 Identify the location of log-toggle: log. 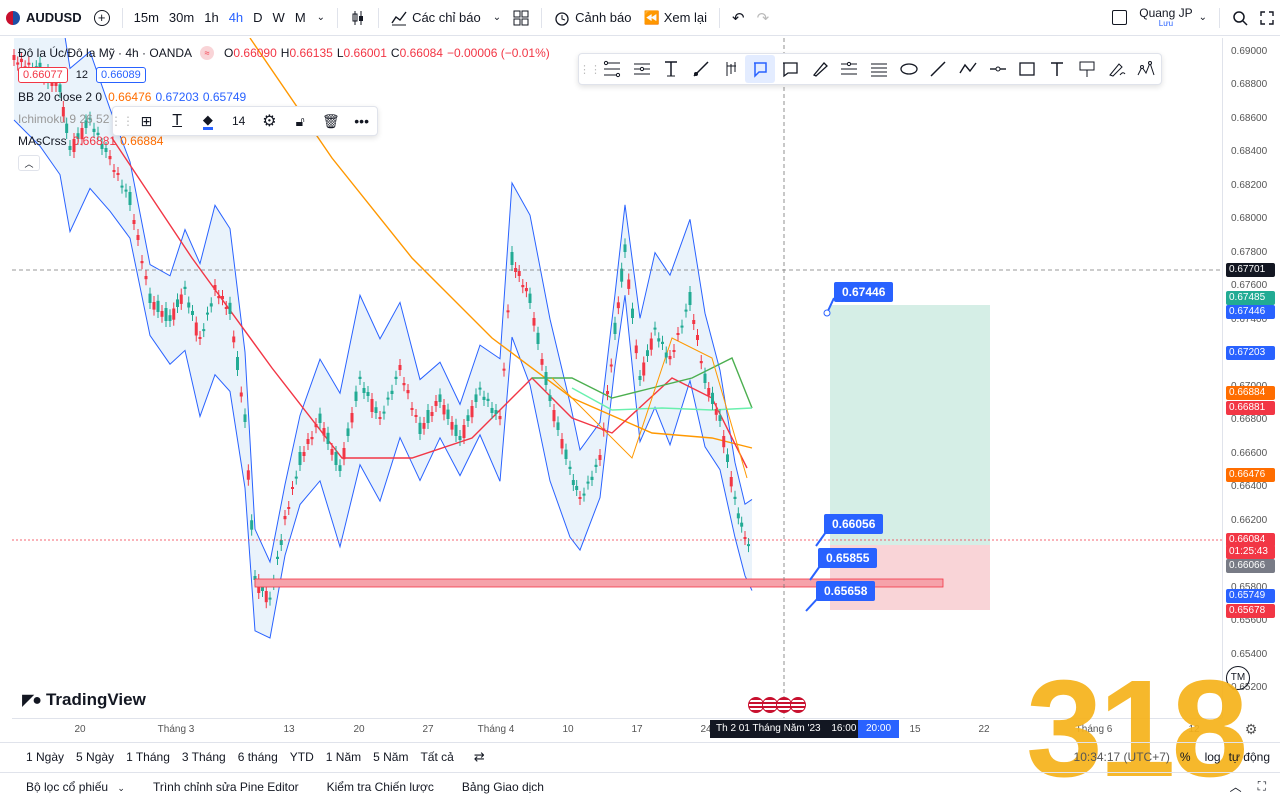
(1213, 757).